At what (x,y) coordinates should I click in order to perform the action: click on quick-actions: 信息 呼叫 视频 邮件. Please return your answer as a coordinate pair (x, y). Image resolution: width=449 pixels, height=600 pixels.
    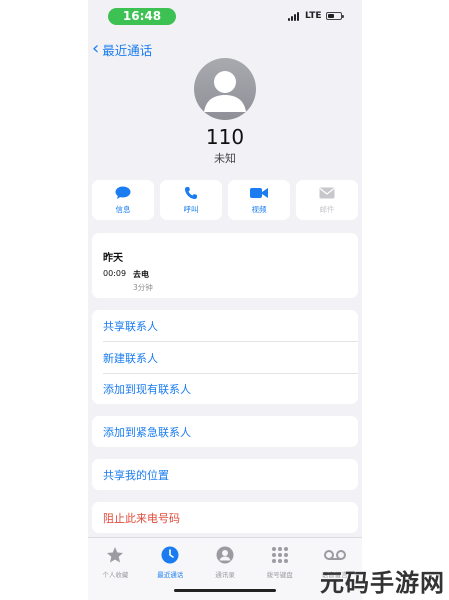
    Looking at the image, I should click on (225, 200).